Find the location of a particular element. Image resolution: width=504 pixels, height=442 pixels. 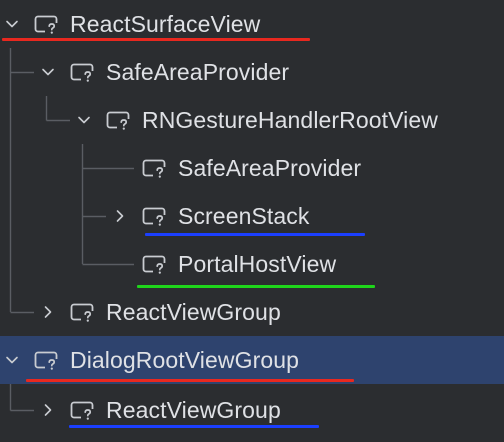

tree-row-react-view-group: ReactViewGroup is located at coordinates (252, 312).